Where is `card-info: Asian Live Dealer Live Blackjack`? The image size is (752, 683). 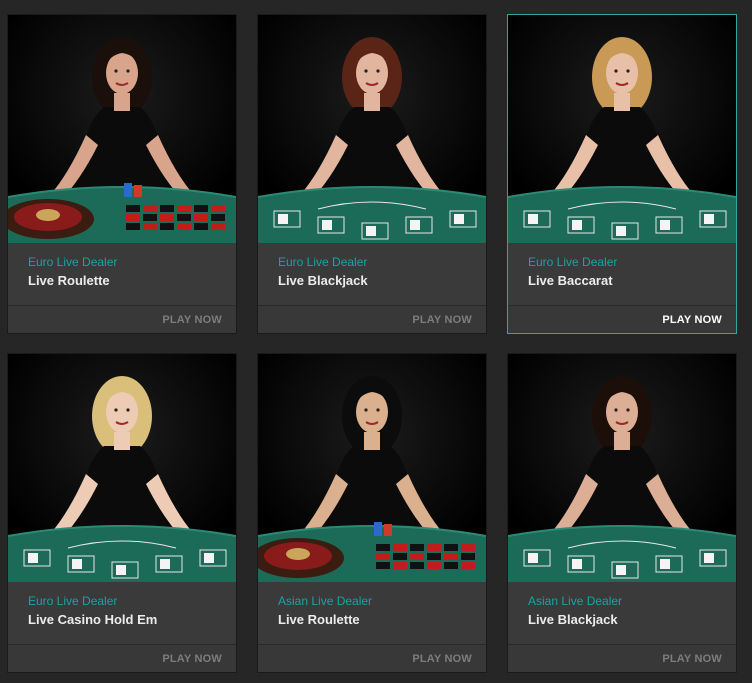
card-info: Asian Live Dealer Live Blackjack is located at coordinates (622, 613).